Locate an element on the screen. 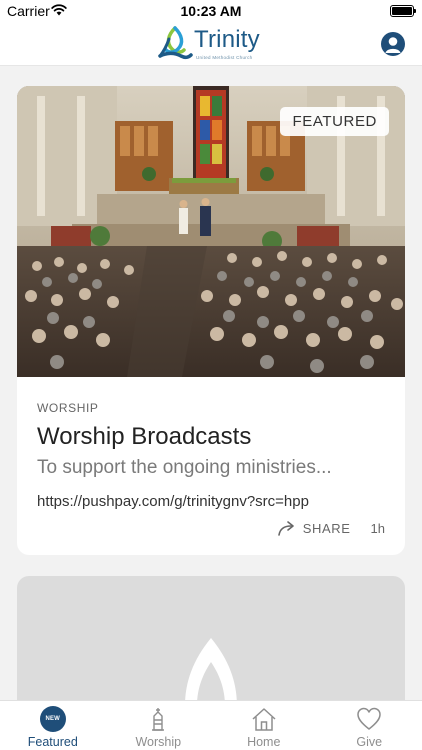 The height and width of the screenshot is (750, 422). card-link: https://pushpay.com/g/trinitygnv?src=hpp is located at coordinates (211, 501).